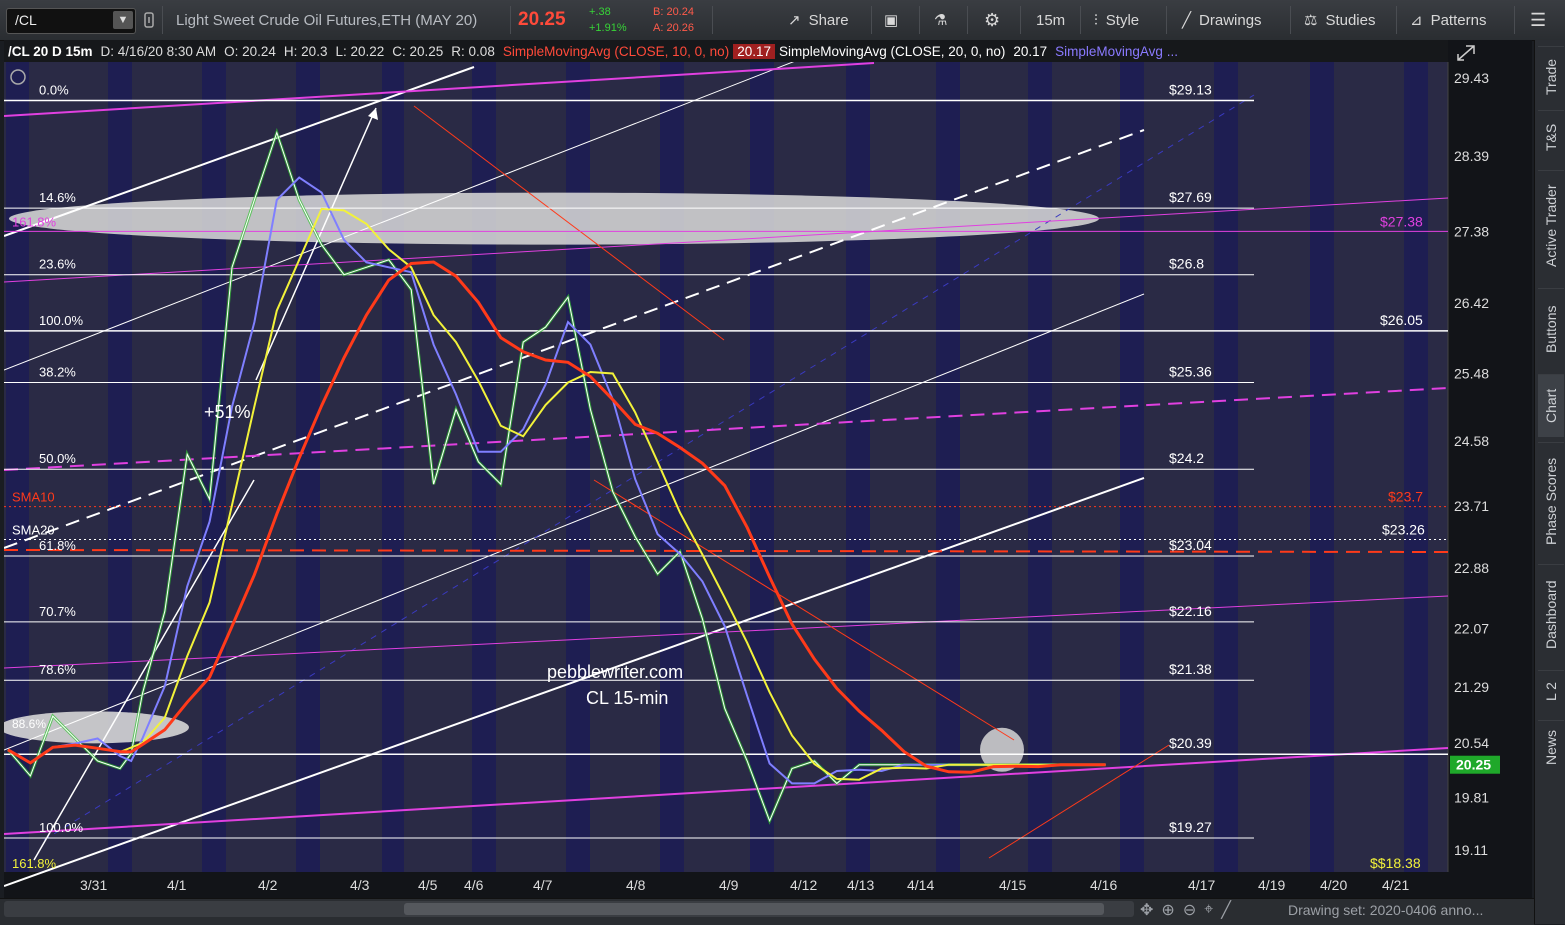  I want to click on fib-level-pct: 78.6%, so click(57, 669).